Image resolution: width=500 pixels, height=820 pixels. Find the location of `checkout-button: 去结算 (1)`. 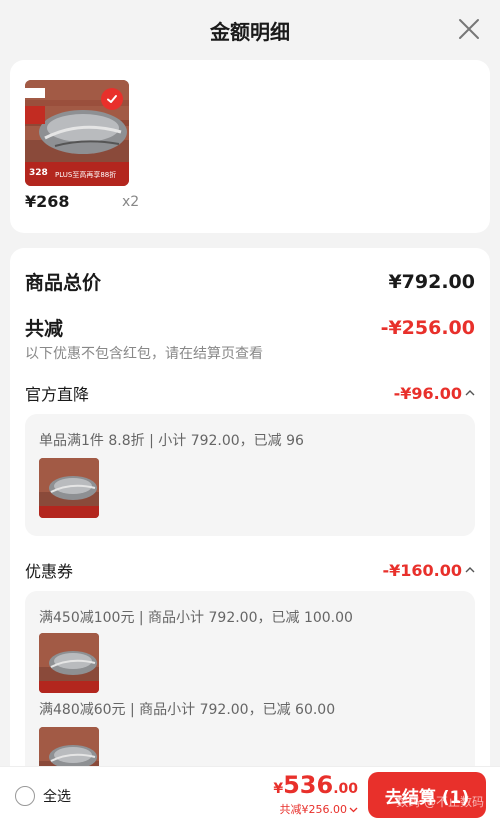

checkout-button: 去结算 (1) is located at coordinates (427, 795).